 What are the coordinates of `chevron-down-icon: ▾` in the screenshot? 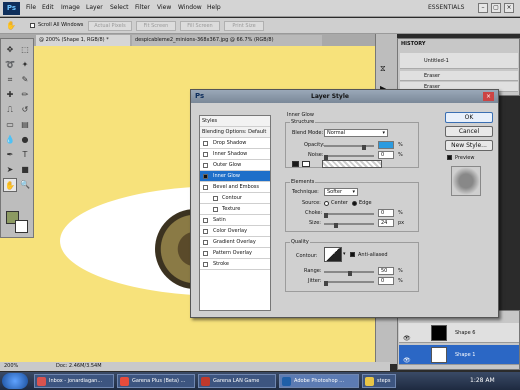 It's located at (344, 254).